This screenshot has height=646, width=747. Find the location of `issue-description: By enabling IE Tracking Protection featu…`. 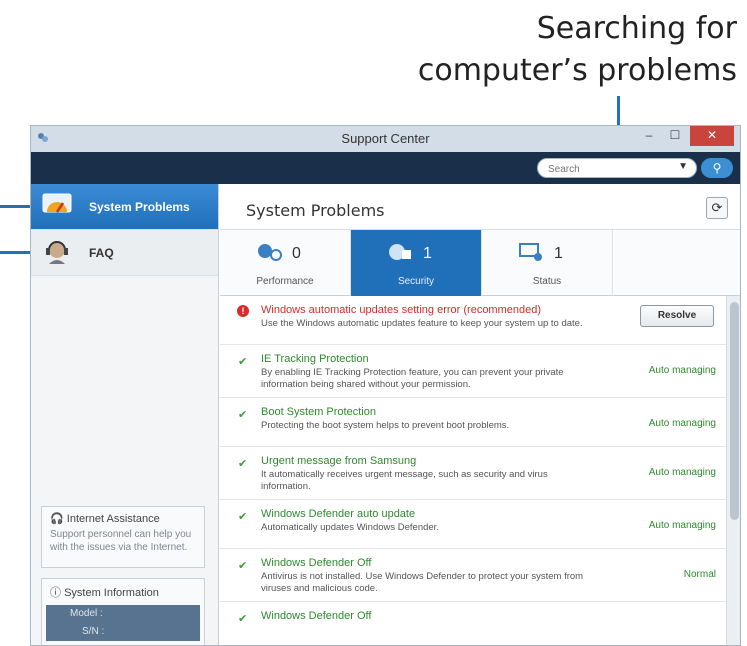

issue-description: By enabling IE Tracking Protection featu… is located at coordinates (412, 378).